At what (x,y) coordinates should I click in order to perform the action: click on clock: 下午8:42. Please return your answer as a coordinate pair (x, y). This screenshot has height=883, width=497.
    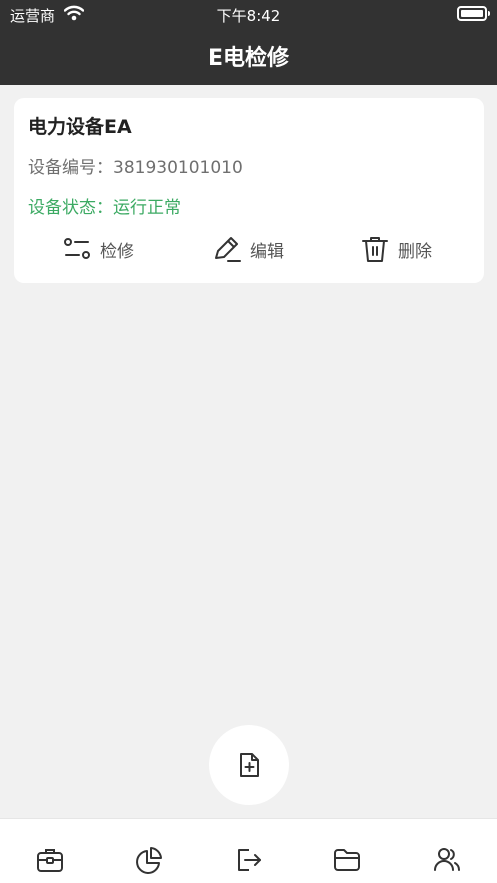
    Looking at the image, I should click on (248, 16).